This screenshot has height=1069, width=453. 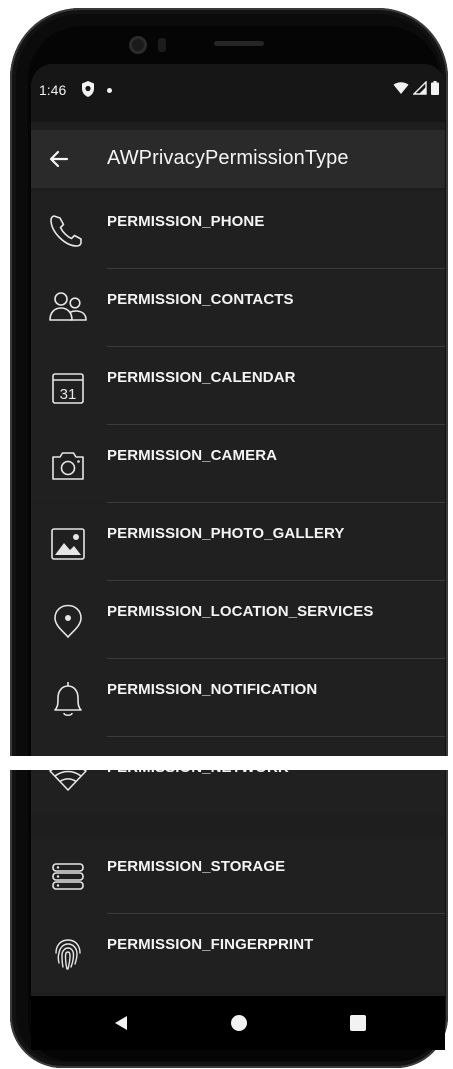 I want to click on page-title: AWPrivacyPermissionType, so click(x=228, y=158).